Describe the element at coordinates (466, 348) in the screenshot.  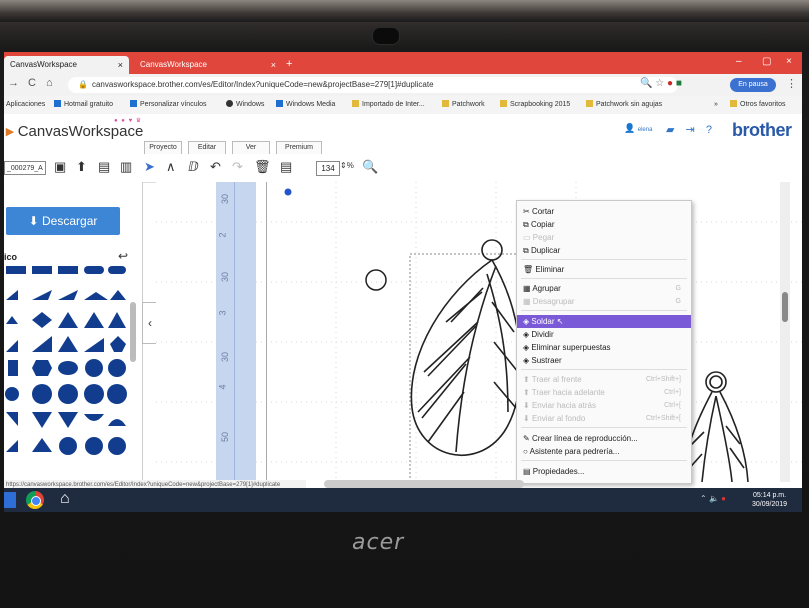
I see `leaf-shape` at that location.